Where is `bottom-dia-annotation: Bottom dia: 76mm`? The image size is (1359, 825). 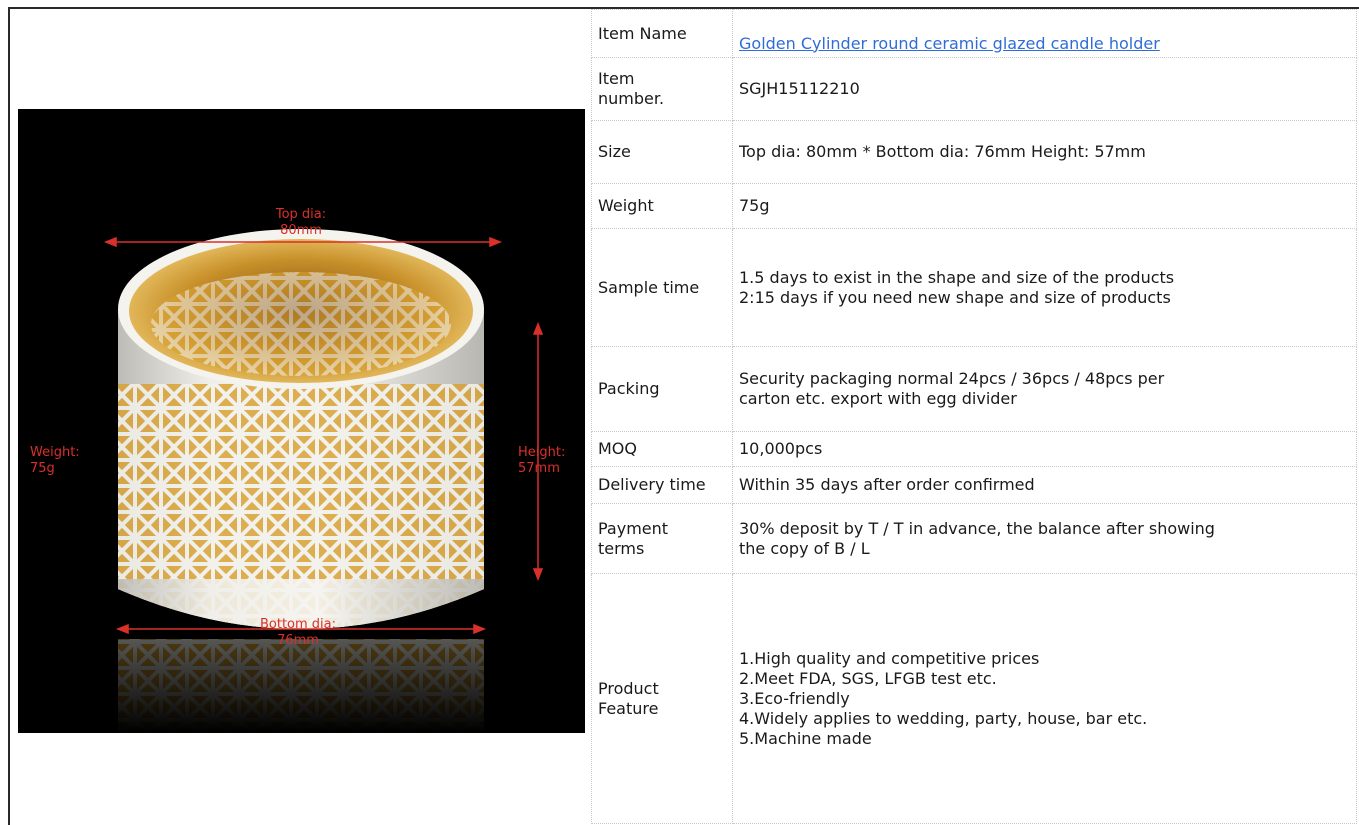
bottom-dia-annotation: Bottom dia: 76mm is located at coordinates (298, 632).